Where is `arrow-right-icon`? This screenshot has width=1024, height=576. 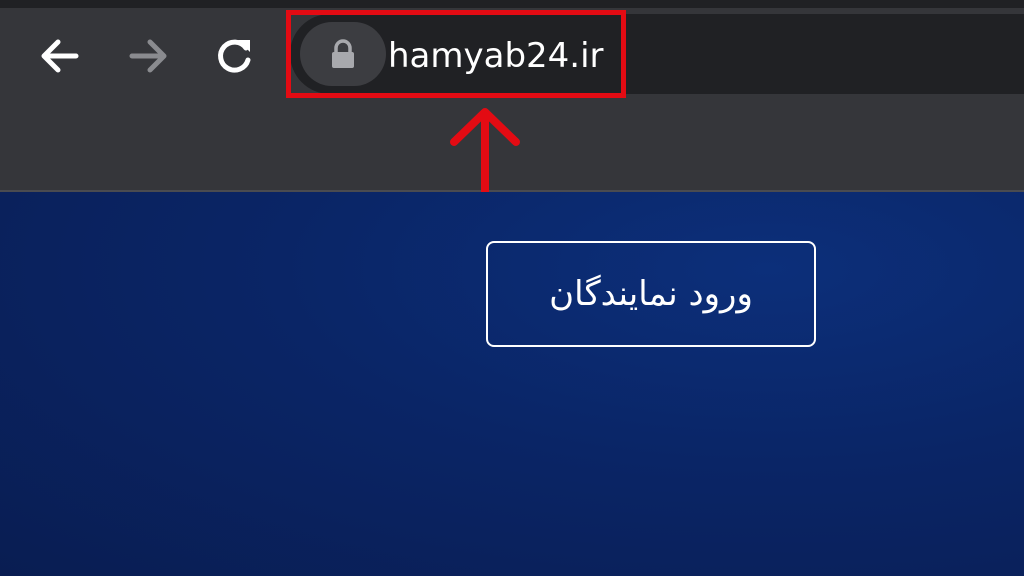
arrow-right-icon is located at coordinates (148, 56).